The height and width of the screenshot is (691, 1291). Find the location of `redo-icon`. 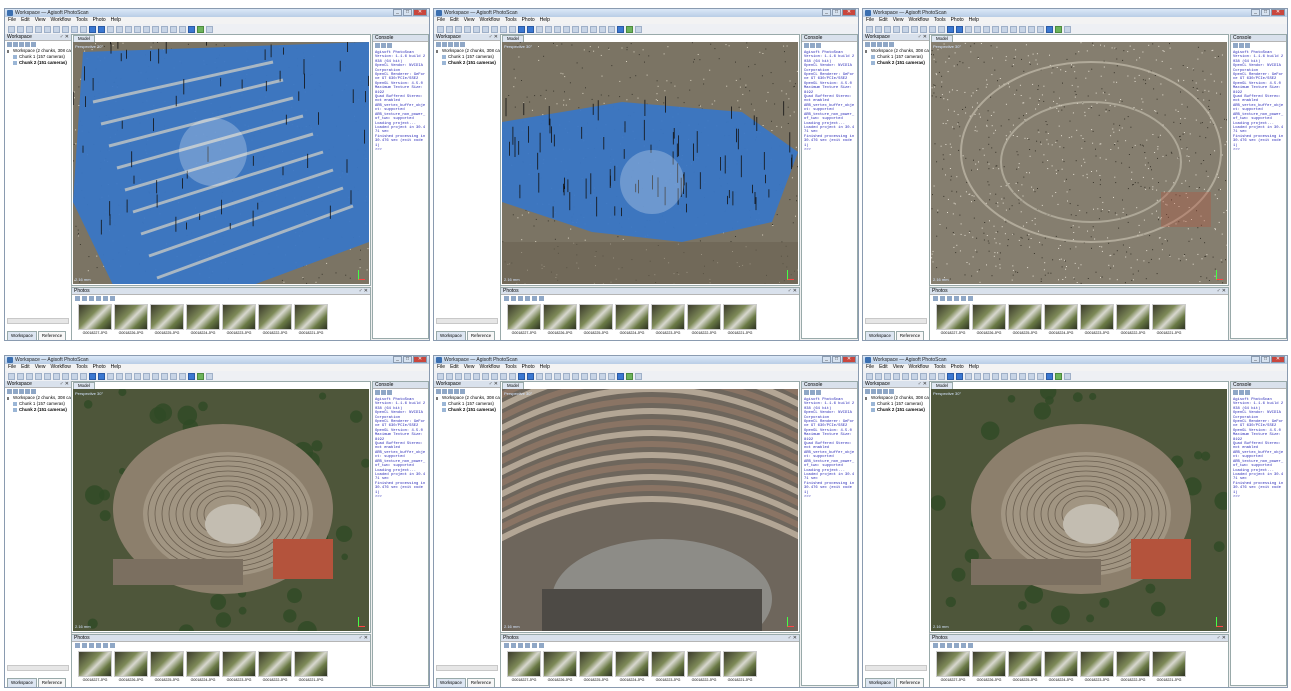

redo-icon is located at coordinates (476, 29).